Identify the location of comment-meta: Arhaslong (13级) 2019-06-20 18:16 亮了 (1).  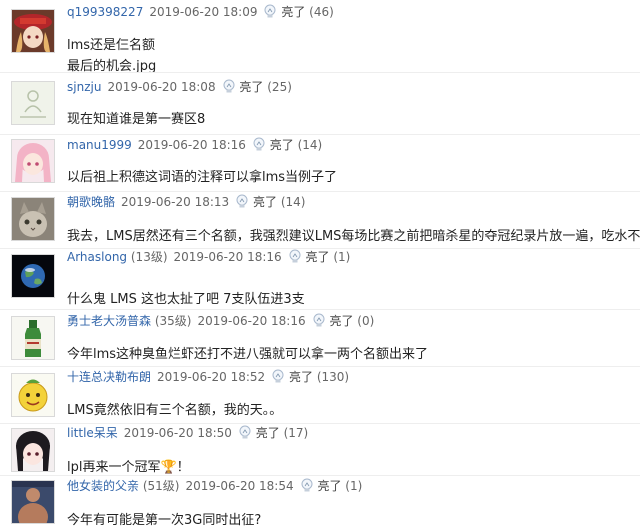
(208, 257).